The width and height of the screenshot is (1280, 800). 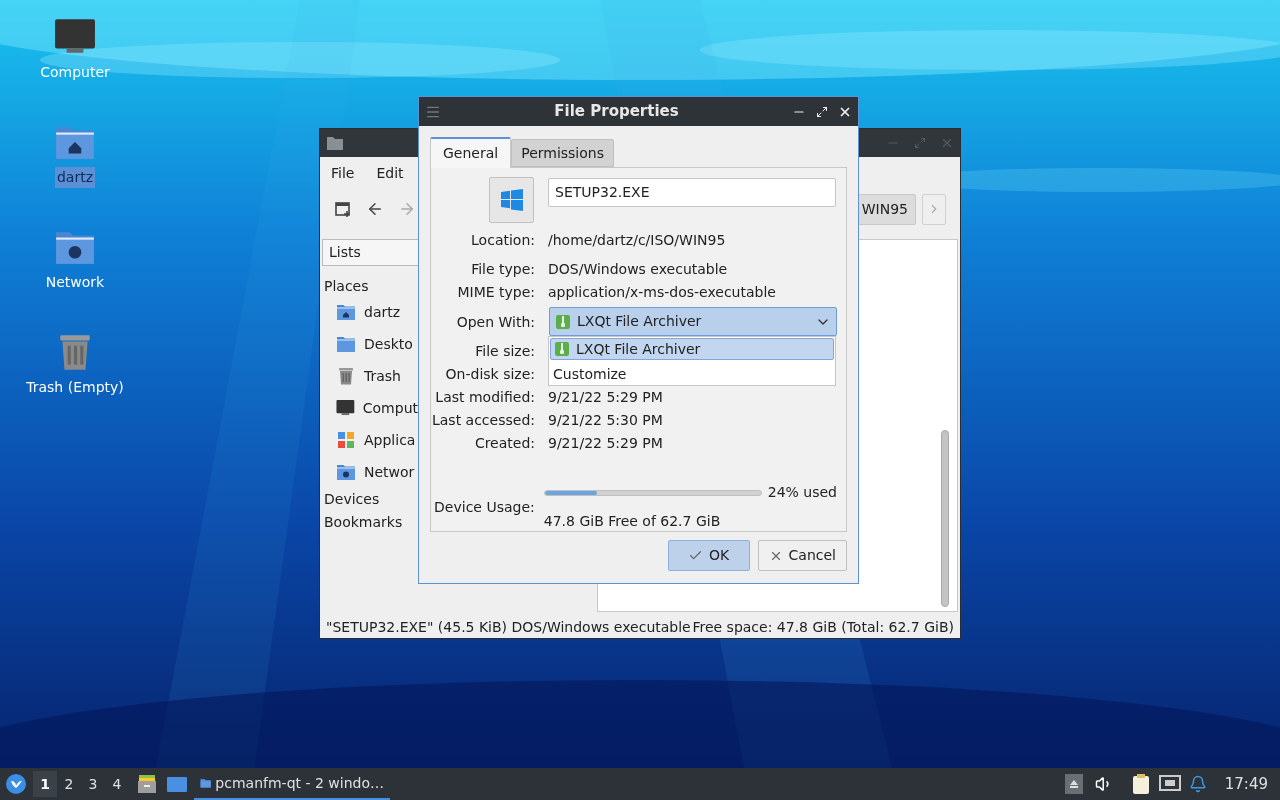 I want to click on open-with-dropdown: LXQt File Archiver, so click(x=693, y=321).